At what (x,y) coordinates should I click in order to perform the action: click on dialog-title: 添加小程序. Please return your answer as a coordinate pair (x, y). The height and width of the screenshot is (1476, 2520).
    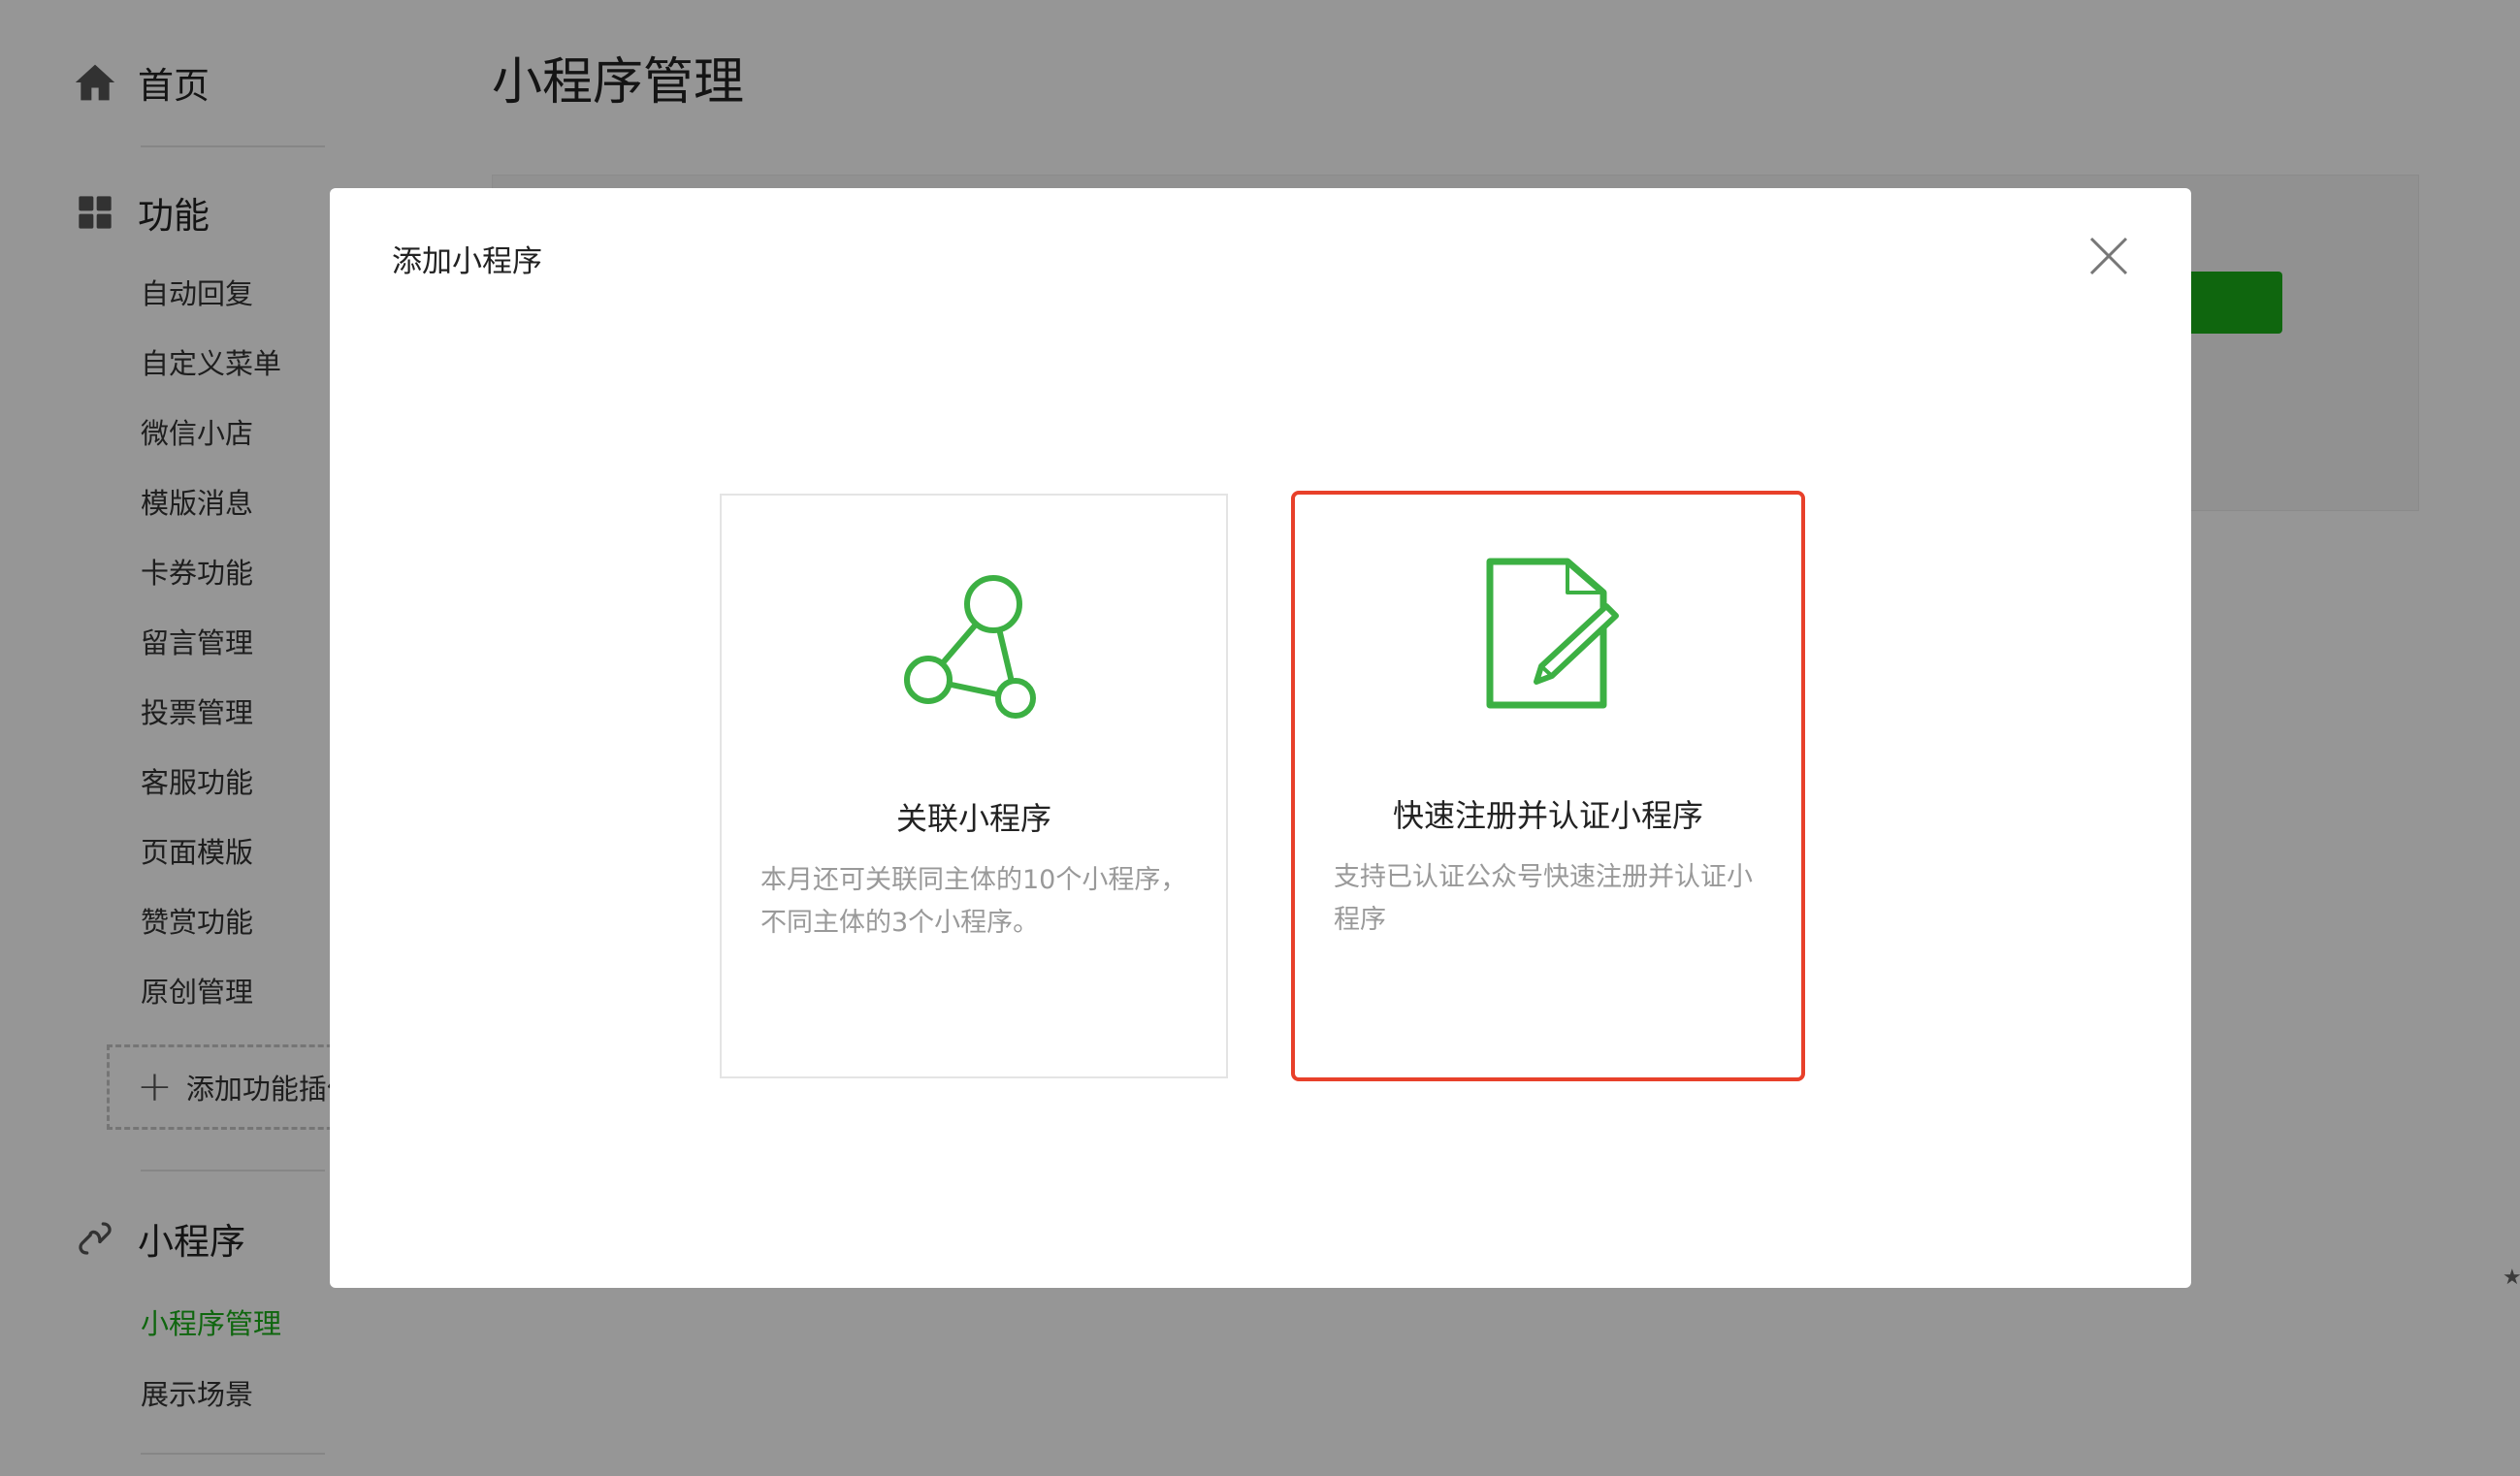
    Looking at the image, I should click on (467, 261).